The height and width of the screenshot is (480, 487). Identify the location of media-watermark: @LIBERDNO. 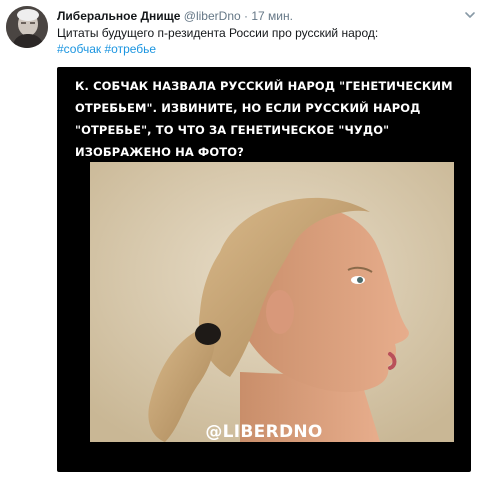
(264, 432).